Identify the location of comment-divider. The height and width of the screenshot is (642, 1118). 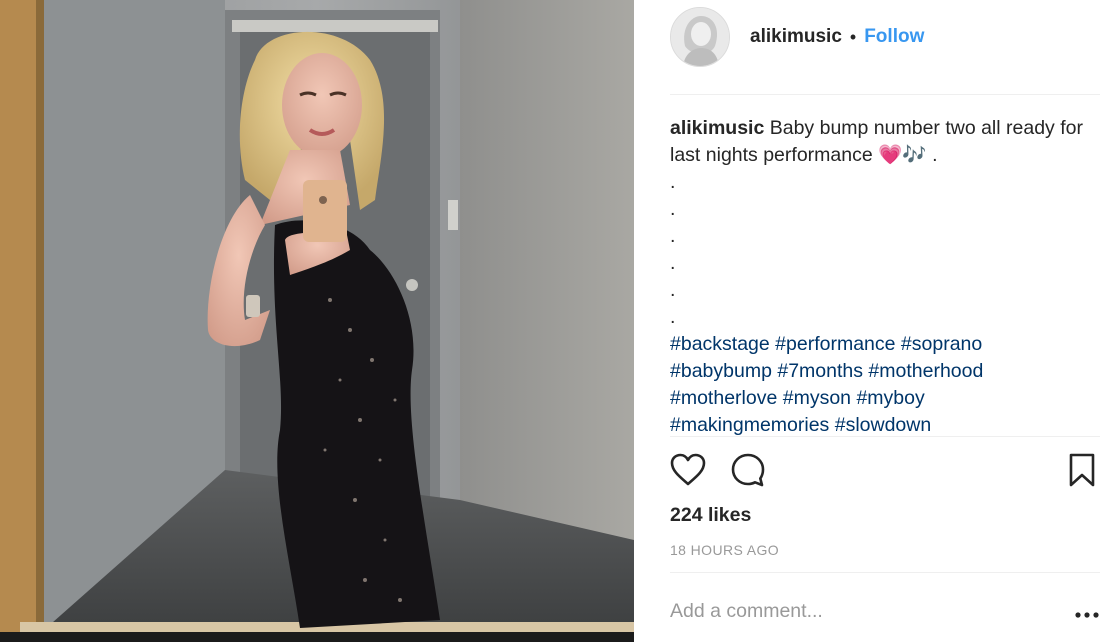
(885, 572).